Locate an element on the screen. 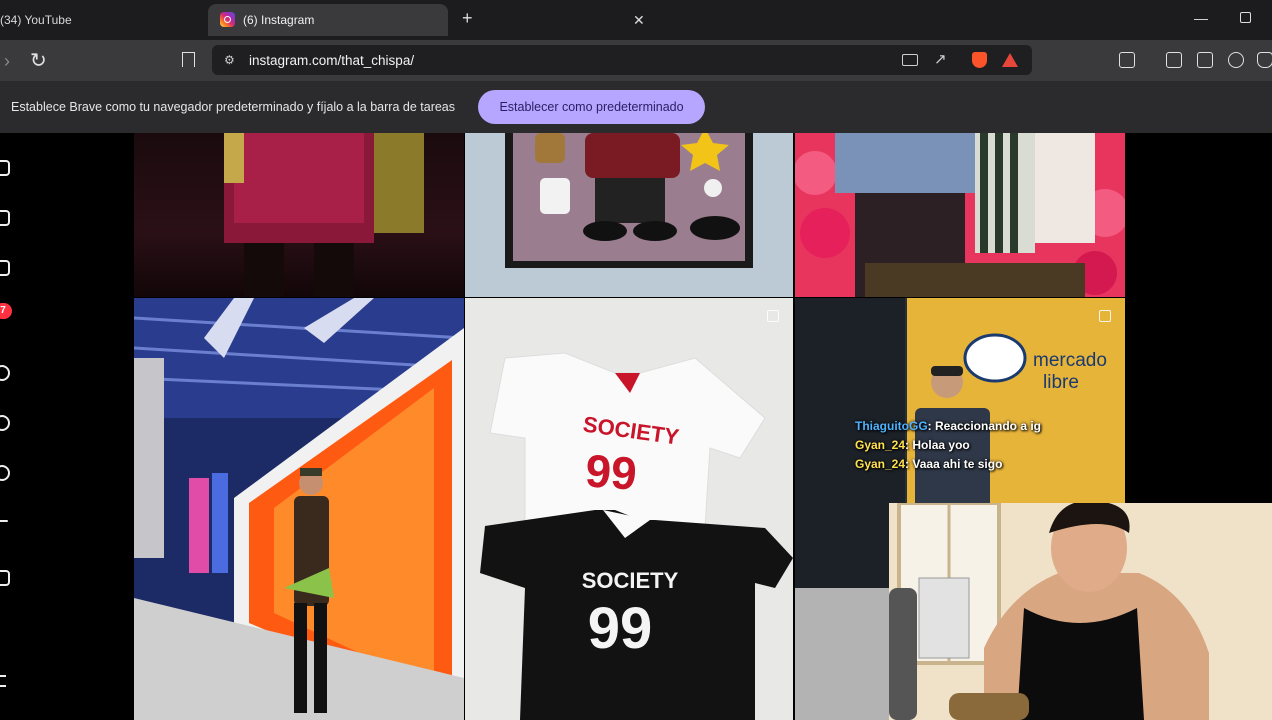  jersey-bottom-society: SOCIETY is located at coordinates (630, 580).